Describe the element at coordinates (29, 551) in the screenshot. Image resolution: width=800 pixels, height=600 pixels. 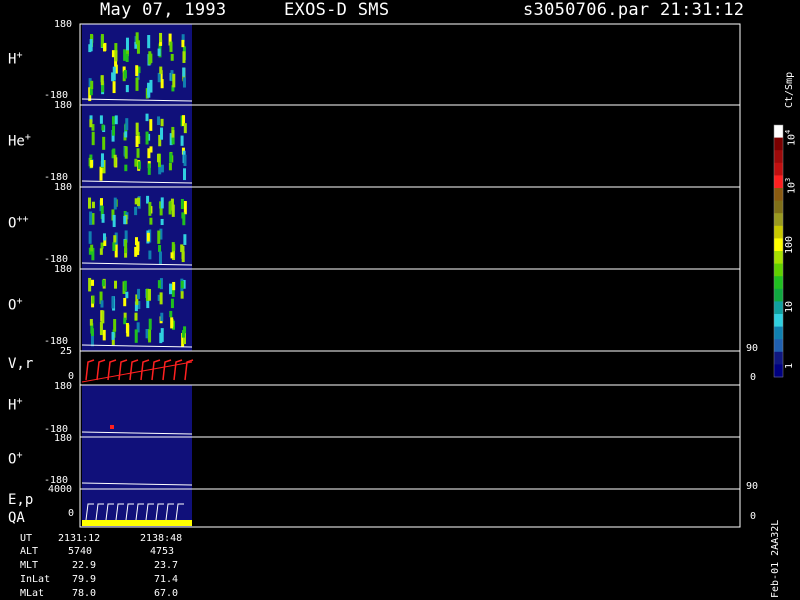
I see `footer-label: ALT` at that location.